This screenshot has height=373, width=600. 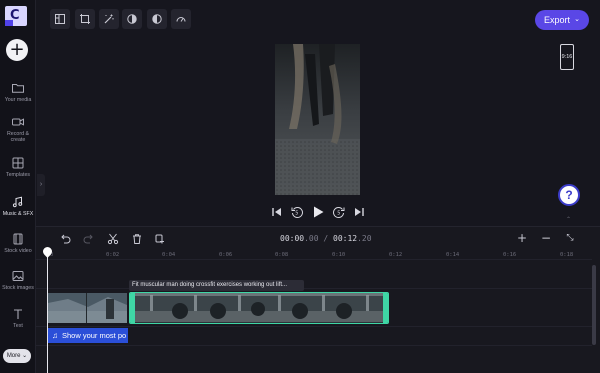 What do you see at coordinates (570, 238) in the screenshot?
I see `fit-timeline-button: ⤡` at bounding box center [570, 238].